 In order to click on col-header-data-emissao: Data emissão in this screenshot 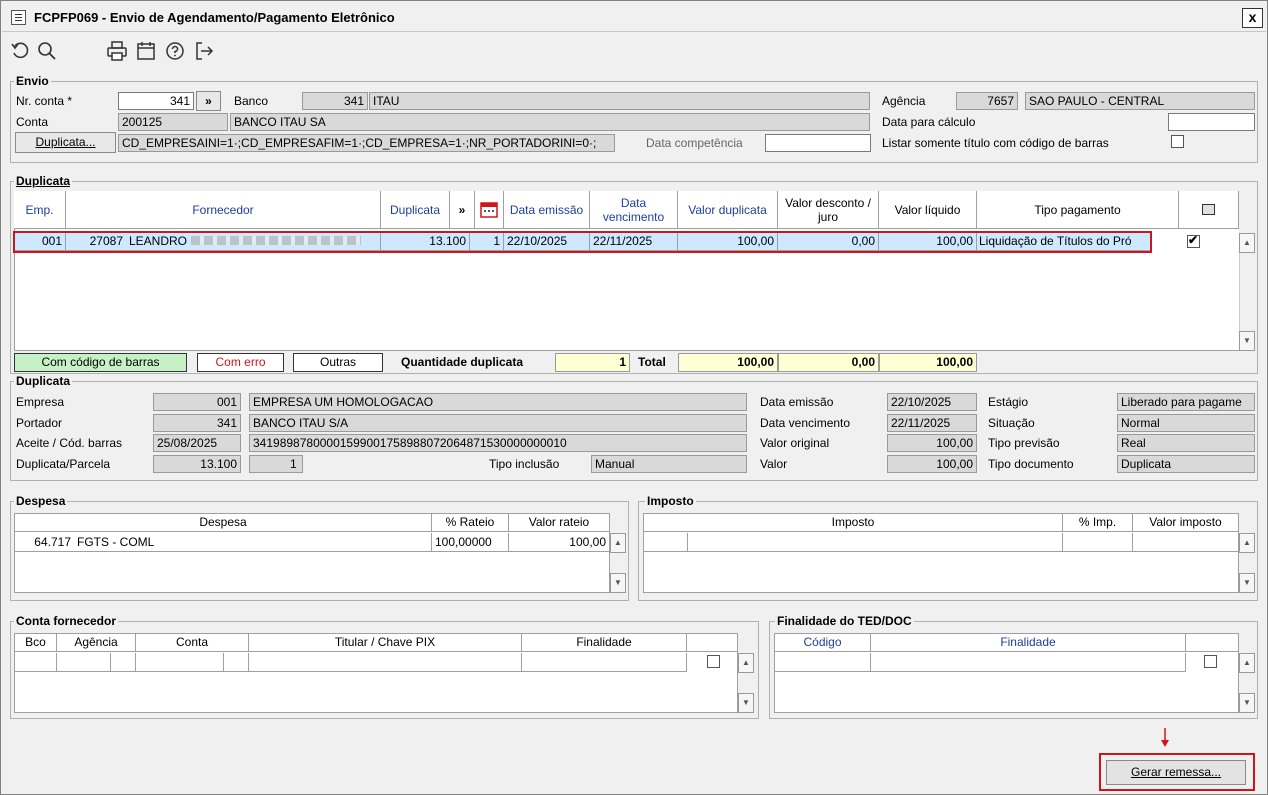, I will do `click(547, 210)`.